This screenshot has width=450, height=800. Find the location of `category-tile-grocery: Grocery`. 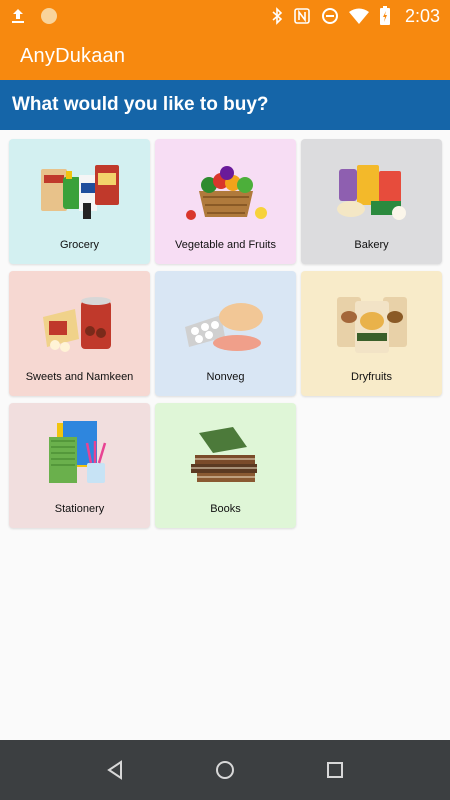

category-tile-grocery: Grocery is located at coordinates (79, 201).